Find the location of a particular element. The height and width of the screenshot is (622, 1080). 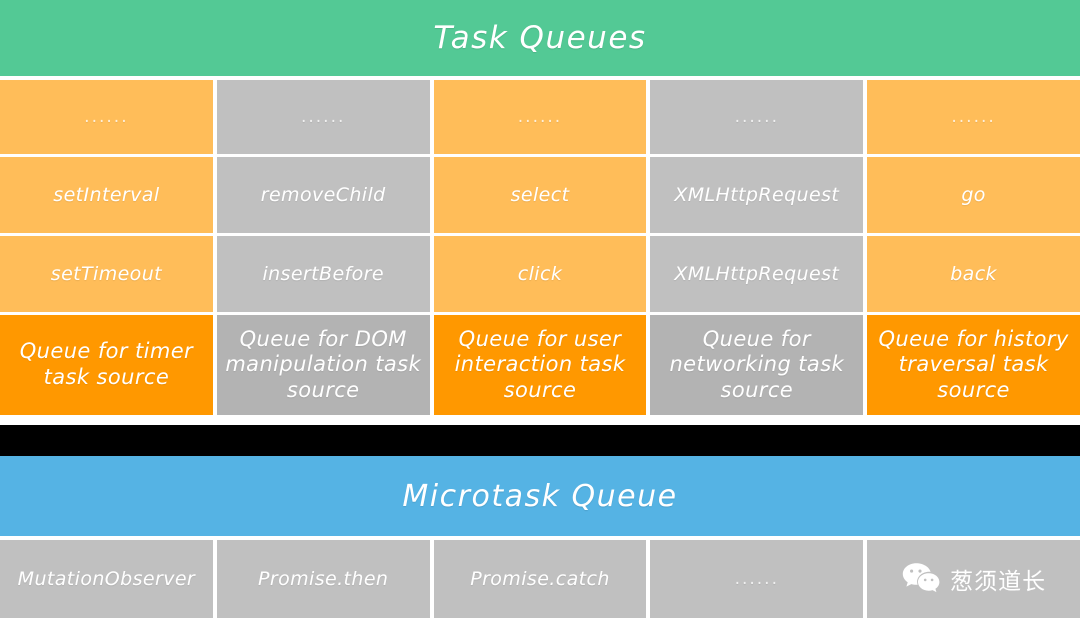

watermark-label: 葱须道长 is located at coordinates (998, 582).